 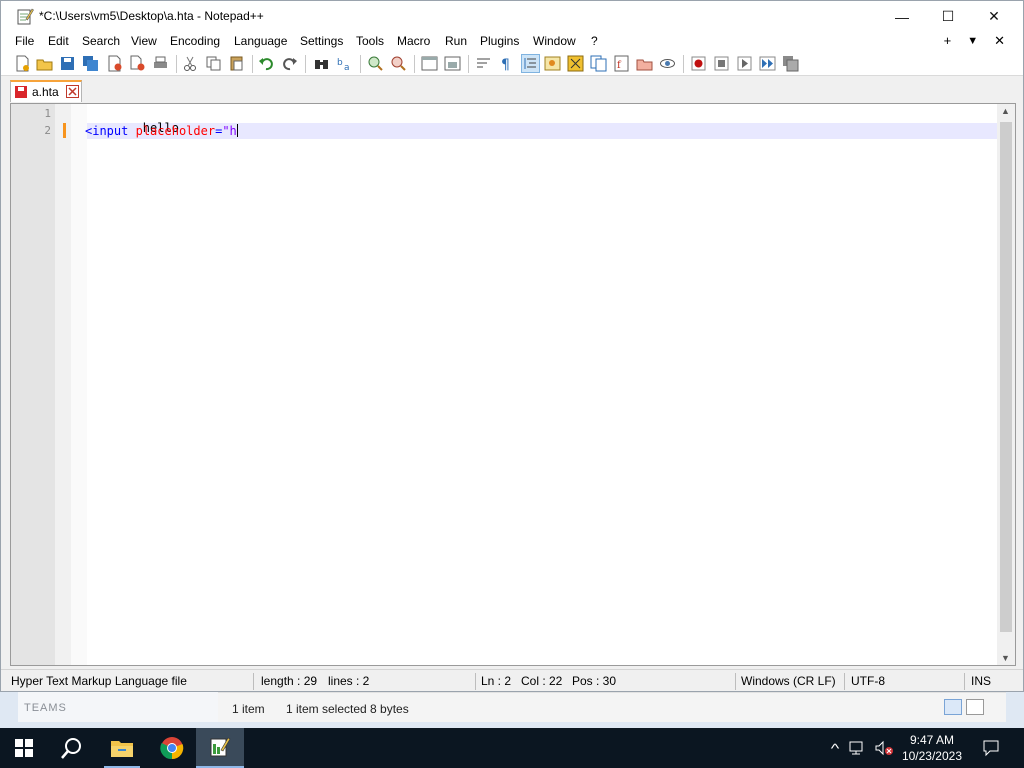 I want to click on search-button, so click(x=72, y=748).